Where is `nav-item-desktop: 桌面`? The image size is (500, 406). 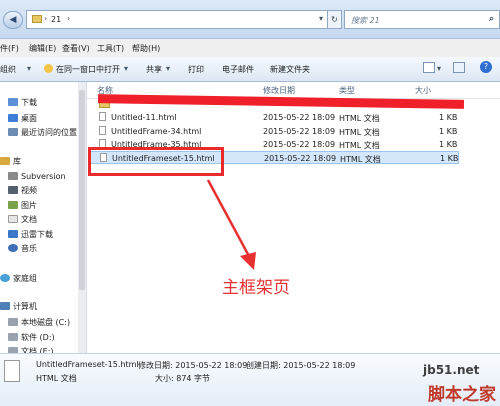
nav-item-desktop: 桌面 is located at coordinates (22, 119).